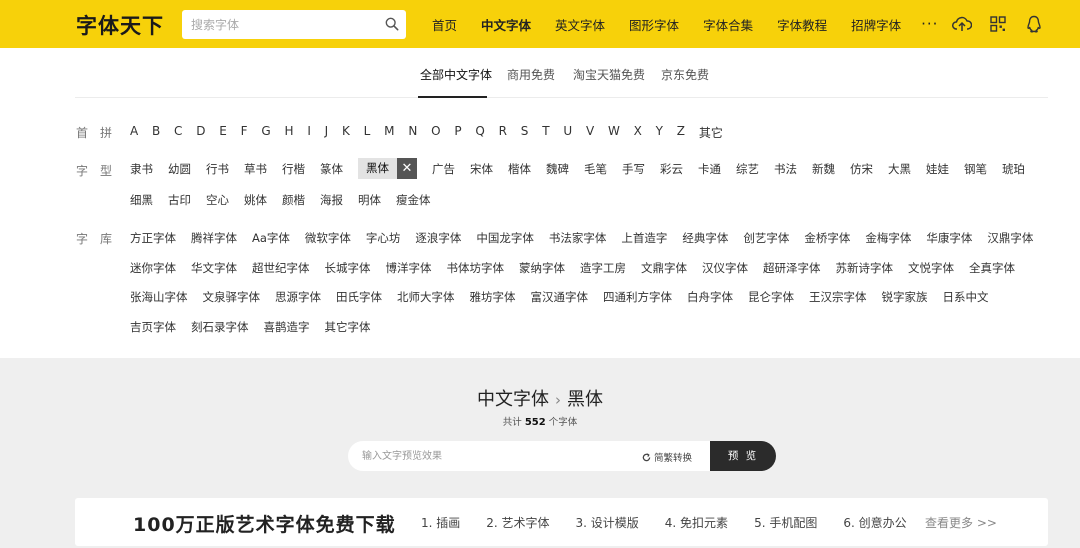  I want to click on style-tag: 行书, so click(217, 169).